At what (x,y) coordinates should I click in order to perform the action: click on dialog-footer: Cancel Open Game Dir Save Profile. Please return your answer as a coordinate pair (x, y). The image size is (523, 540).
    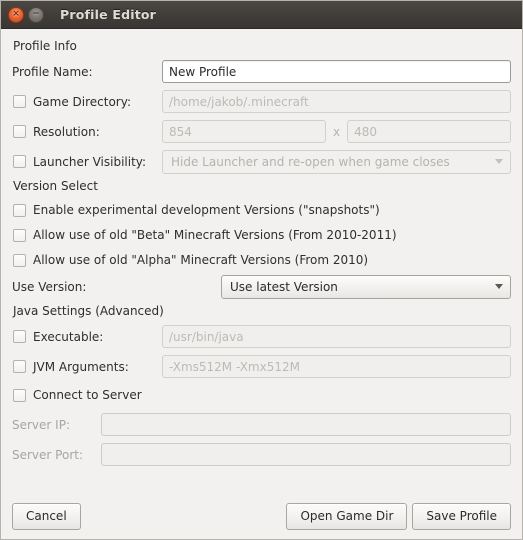
    Looking at the image, I should click on (261, 515).